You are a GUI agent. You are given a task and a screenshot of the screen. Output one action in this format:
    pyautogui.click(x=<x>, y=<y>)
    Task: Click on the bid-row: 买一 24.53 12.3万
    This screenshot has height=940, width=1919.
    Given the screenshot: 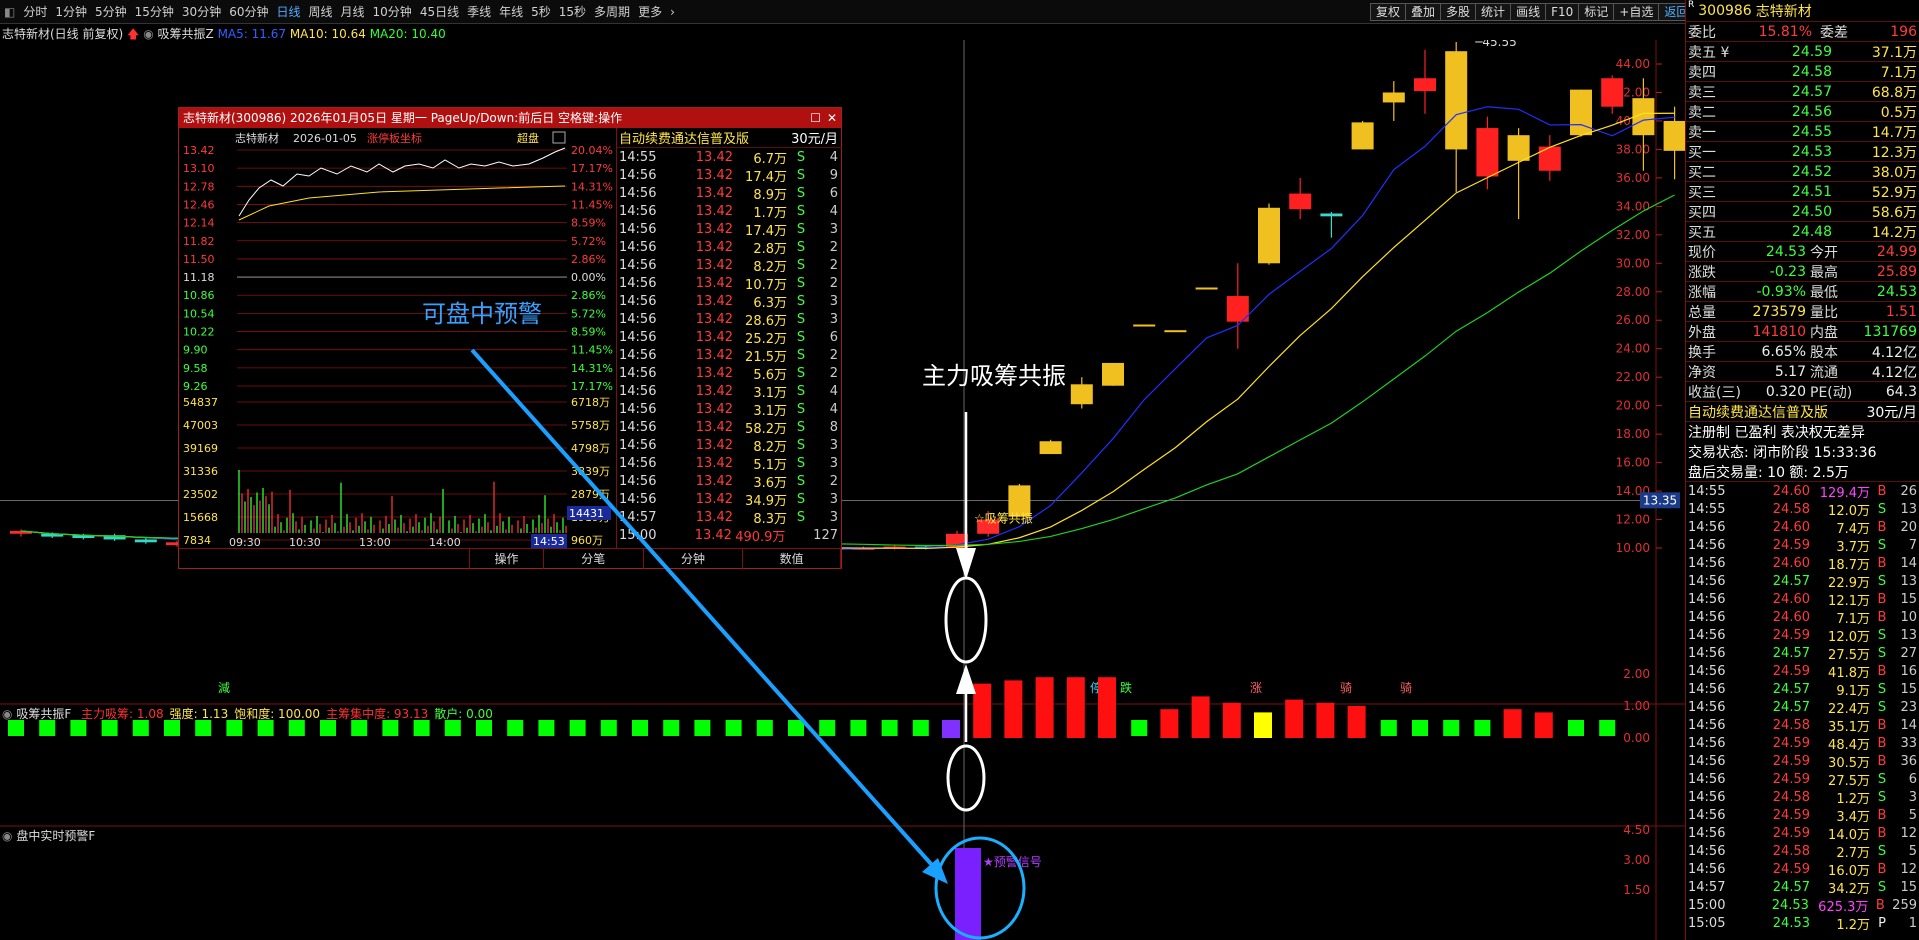 What is the action you would take?
    pyautogui.click(x=1802, y=152)
    